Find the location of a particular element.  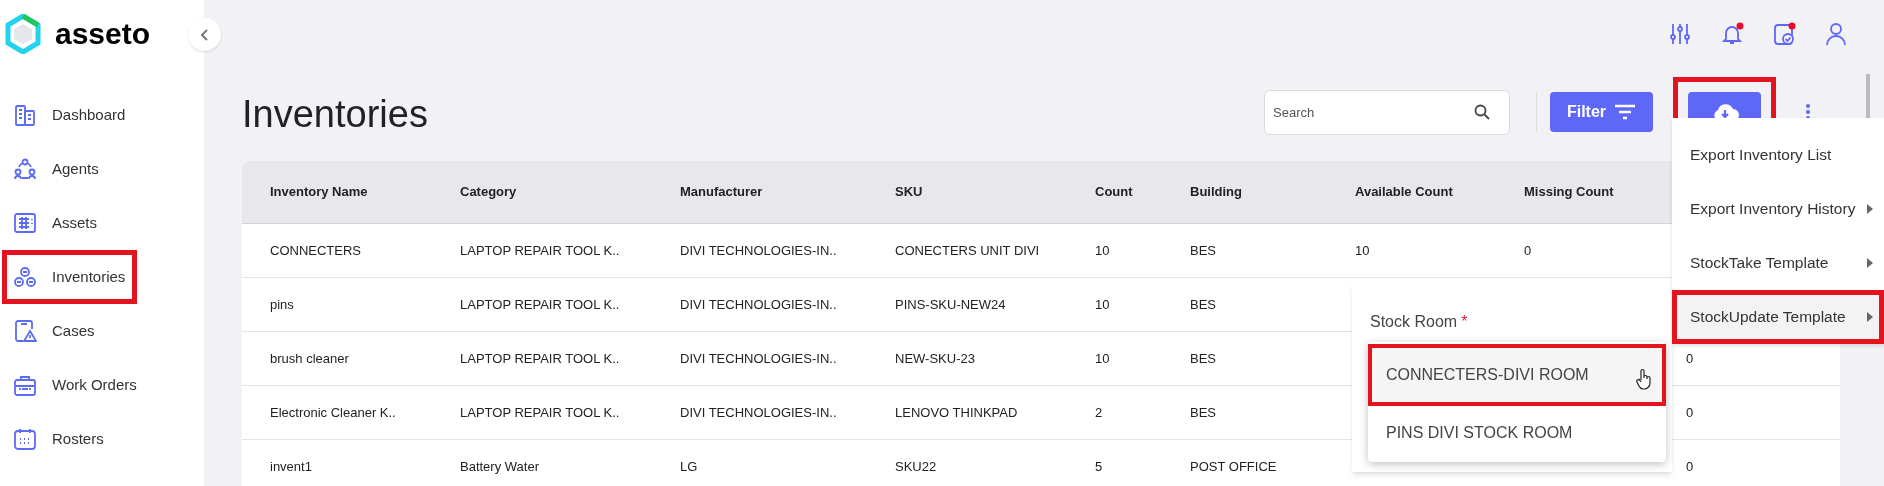

table-cell-text: NEW-SKU-23 is located at coordinates (935, 358).